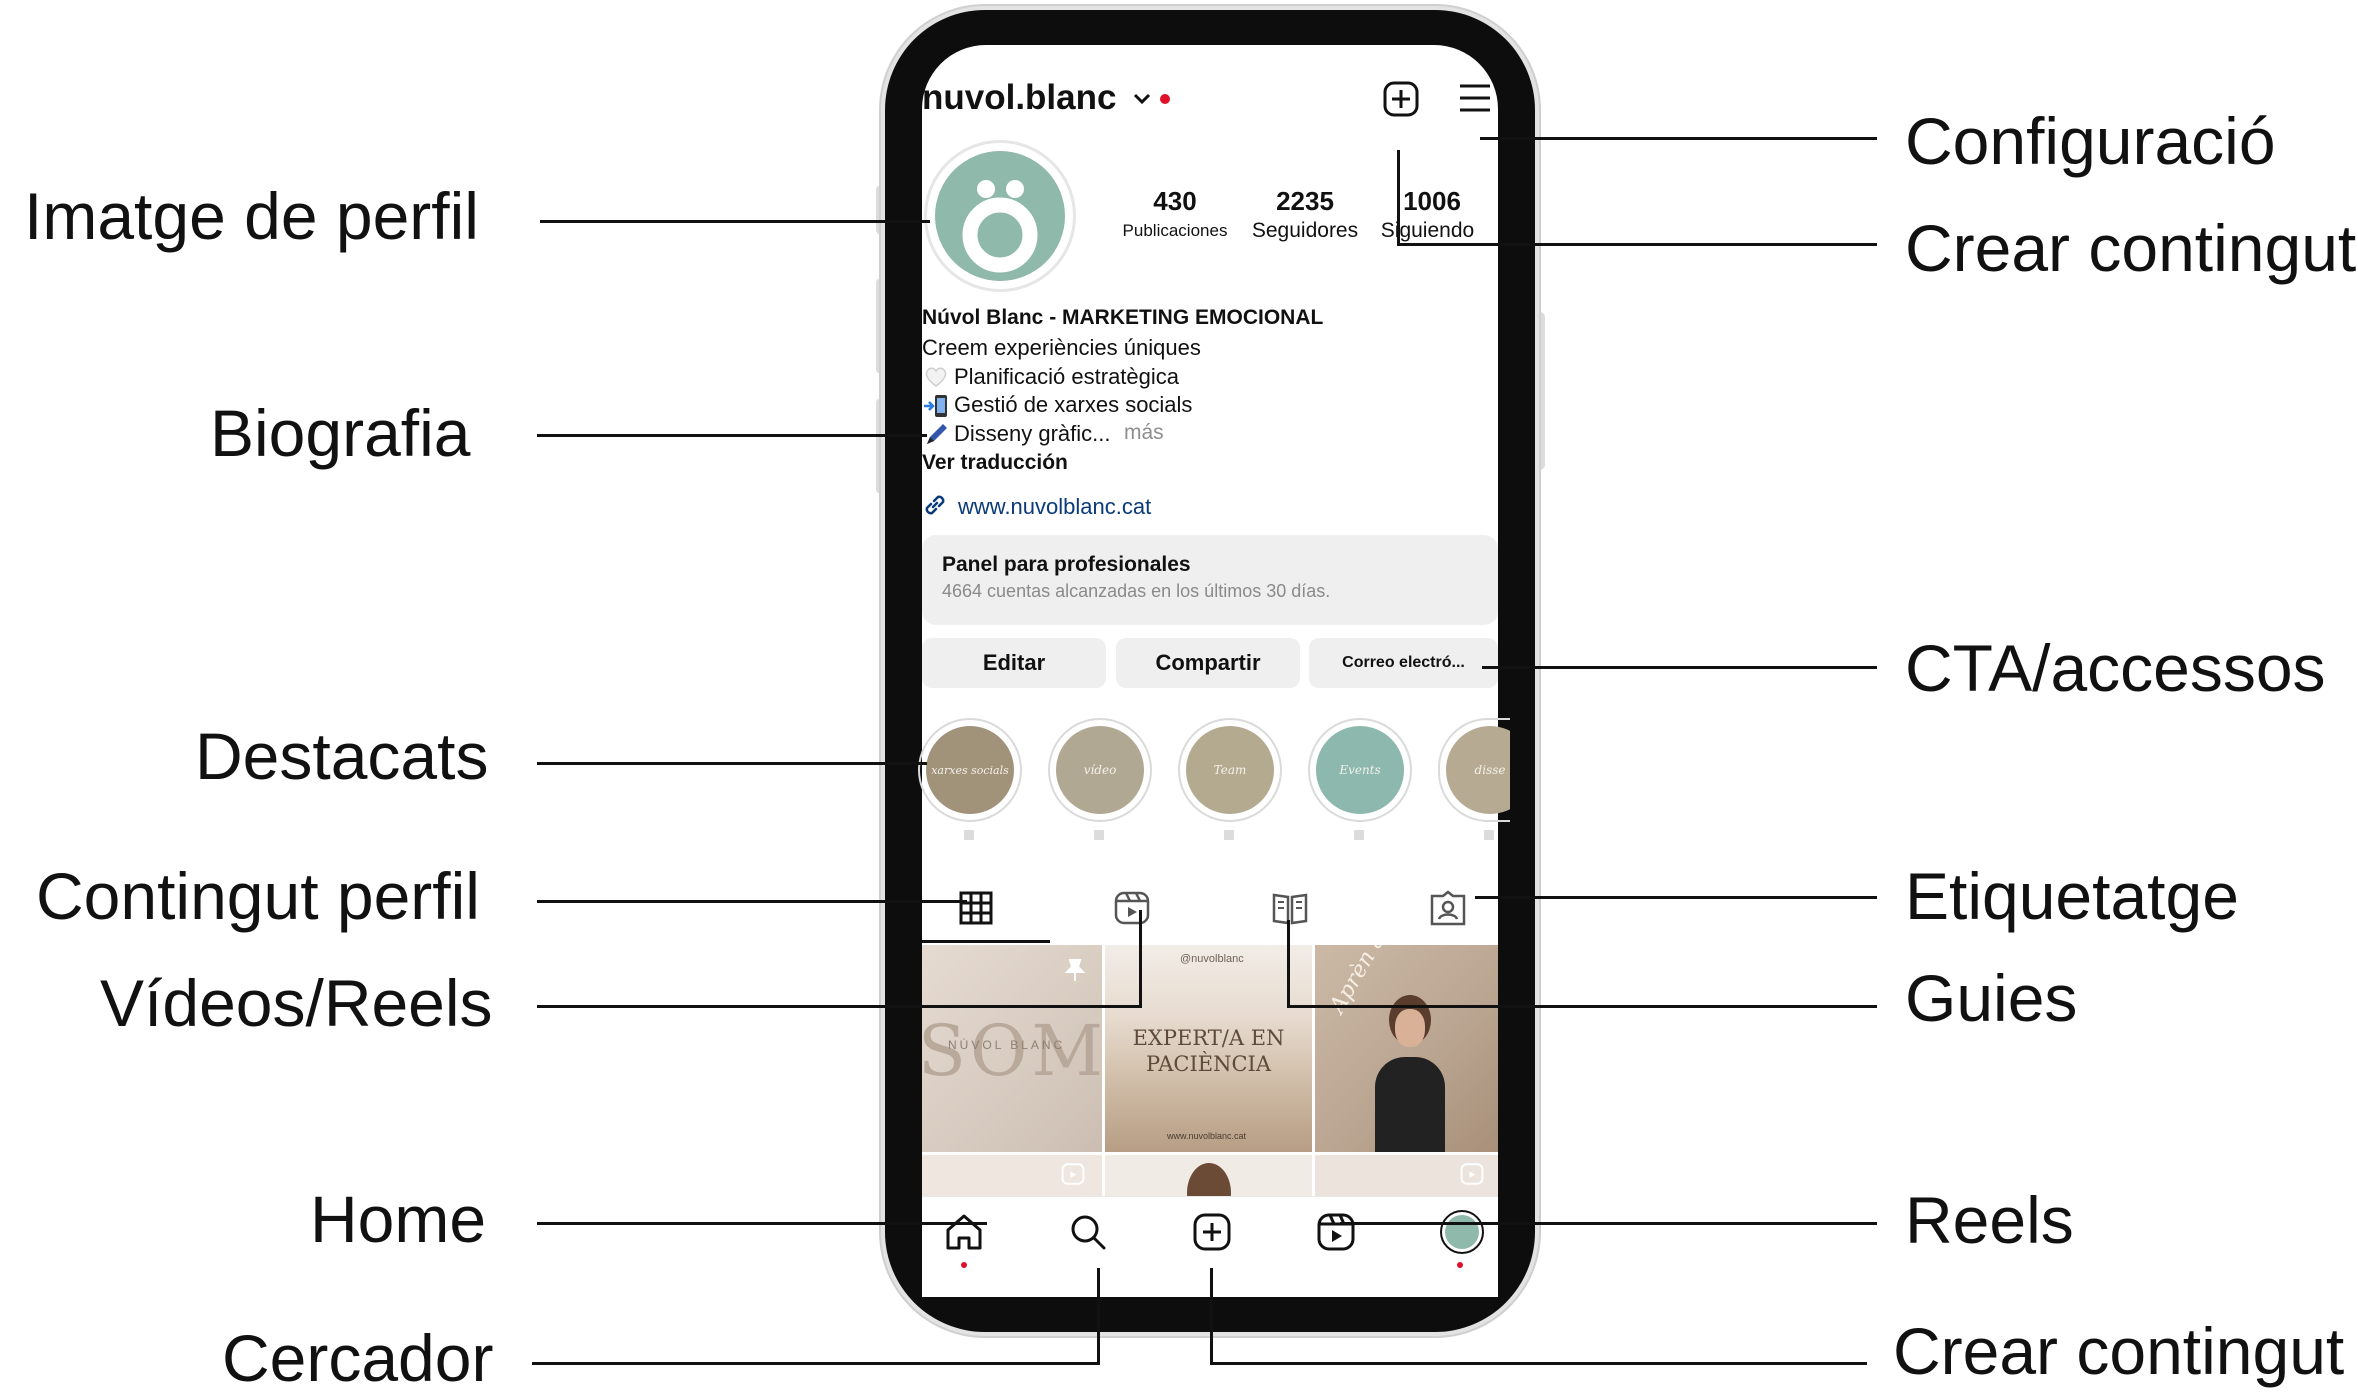  I want to click on profile-avatar-inner, so click(1462, 1232).